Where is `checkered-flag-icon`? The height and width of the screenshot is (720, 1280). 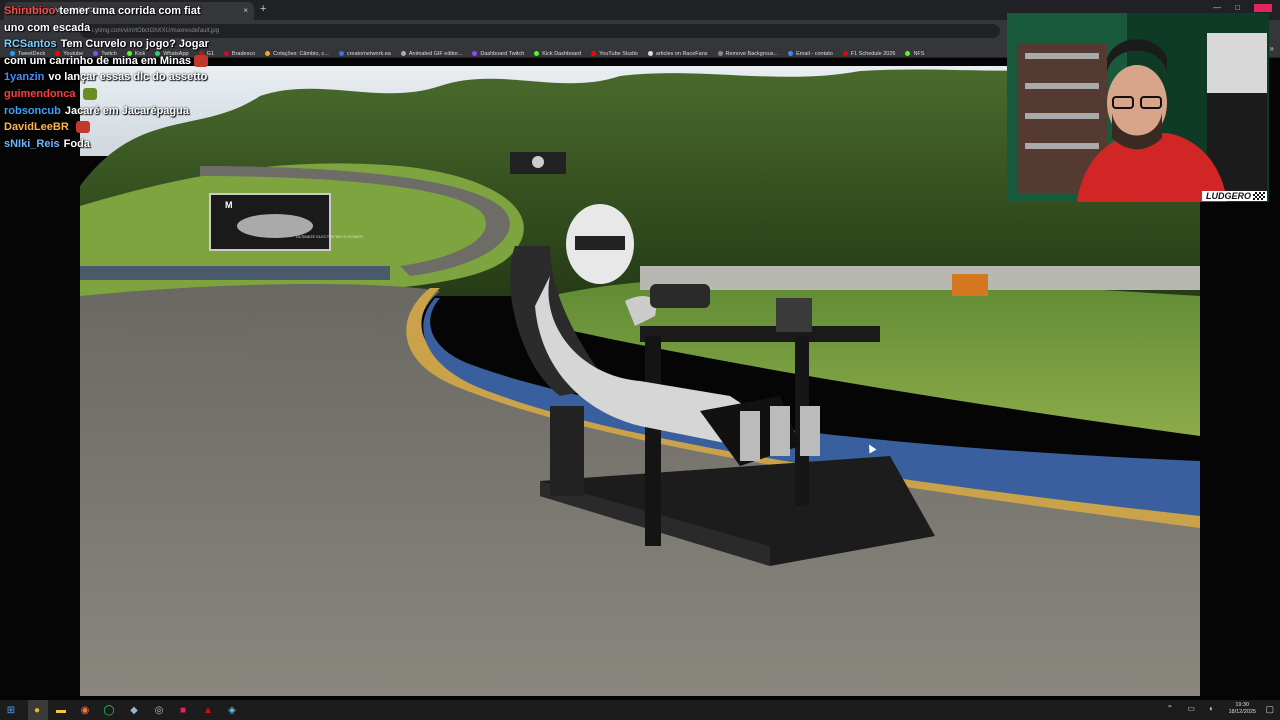 checkered-flag-icon is located at coordinates (1259, 196).